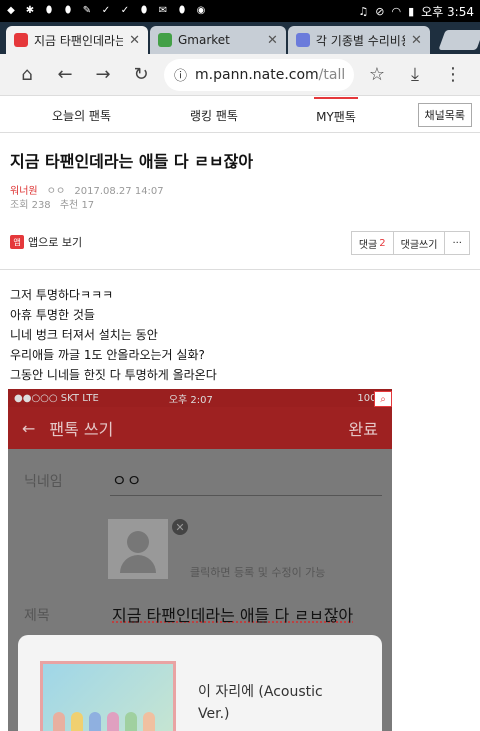 This screenshot has height=731, width=480. Describe the element at coordinates (382, 243) in the screenshot. I see `comments-count: 2` at that location.